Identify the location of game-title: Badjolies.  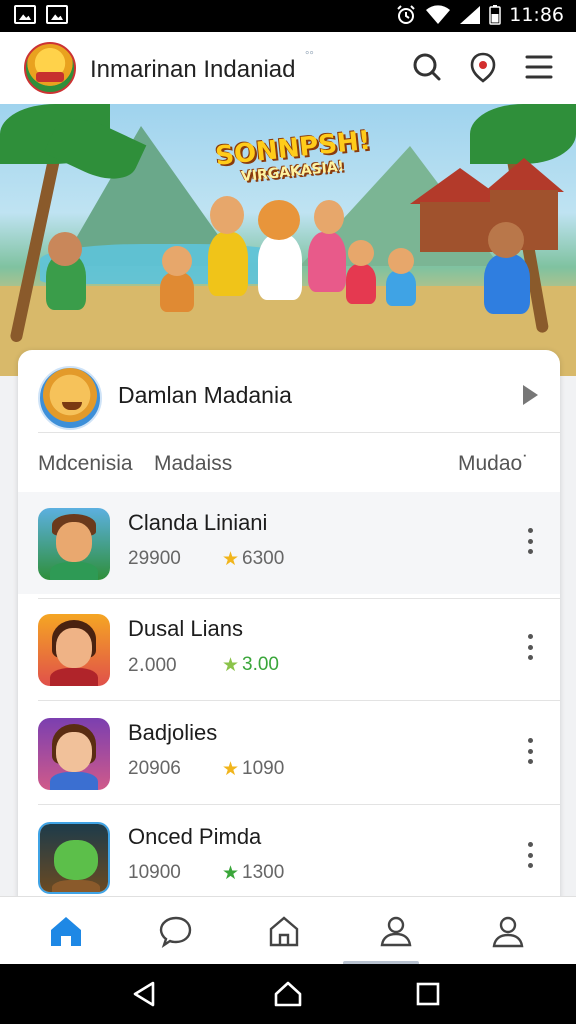
(173, 732).